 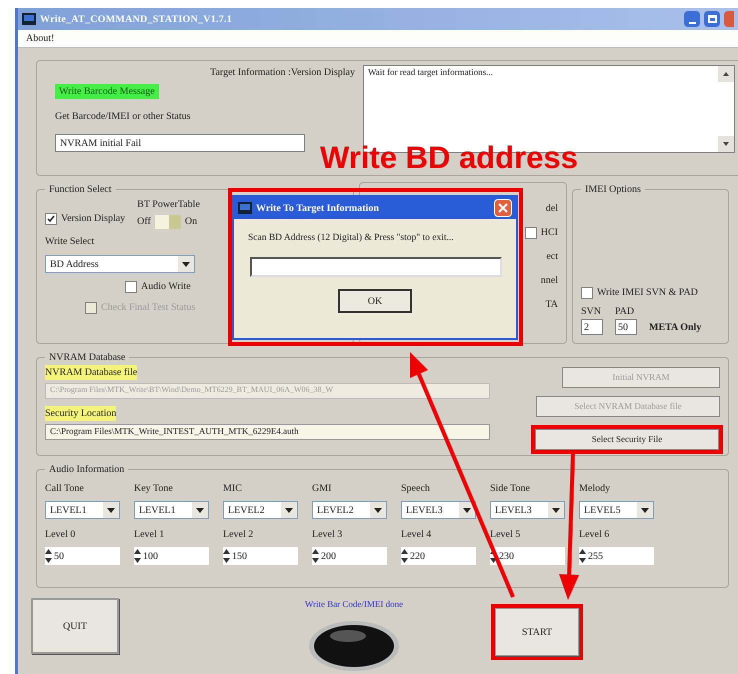 What do you see at coordinates (616, 510) in the screenshot?
I see `dropdown: LEVEL5` at bounding box center [616, 510].